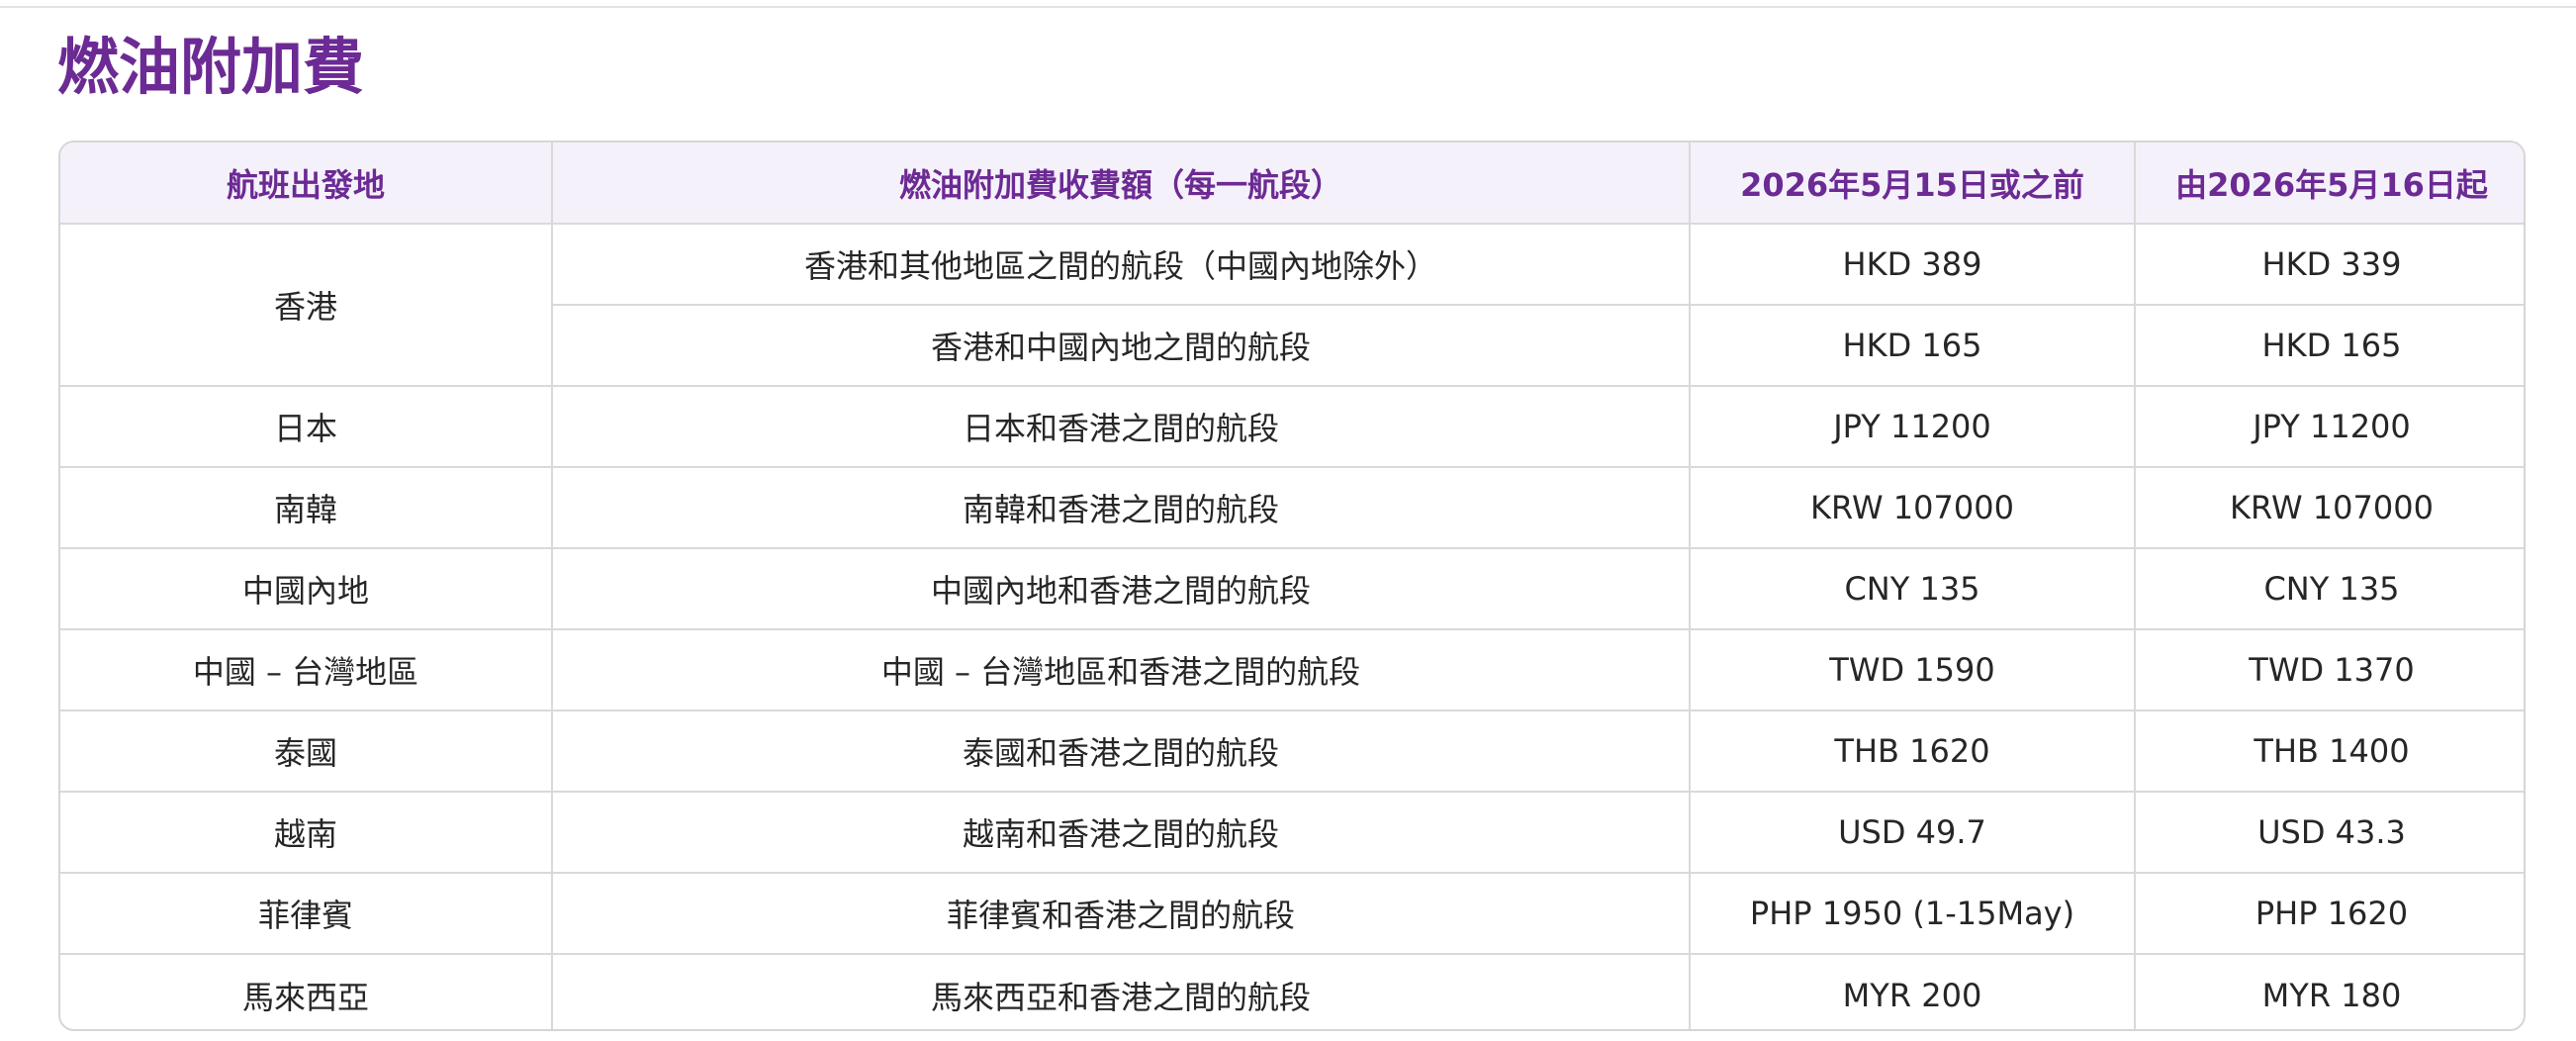  I want to click on cell-origin: 泰國, so click(306, 751).